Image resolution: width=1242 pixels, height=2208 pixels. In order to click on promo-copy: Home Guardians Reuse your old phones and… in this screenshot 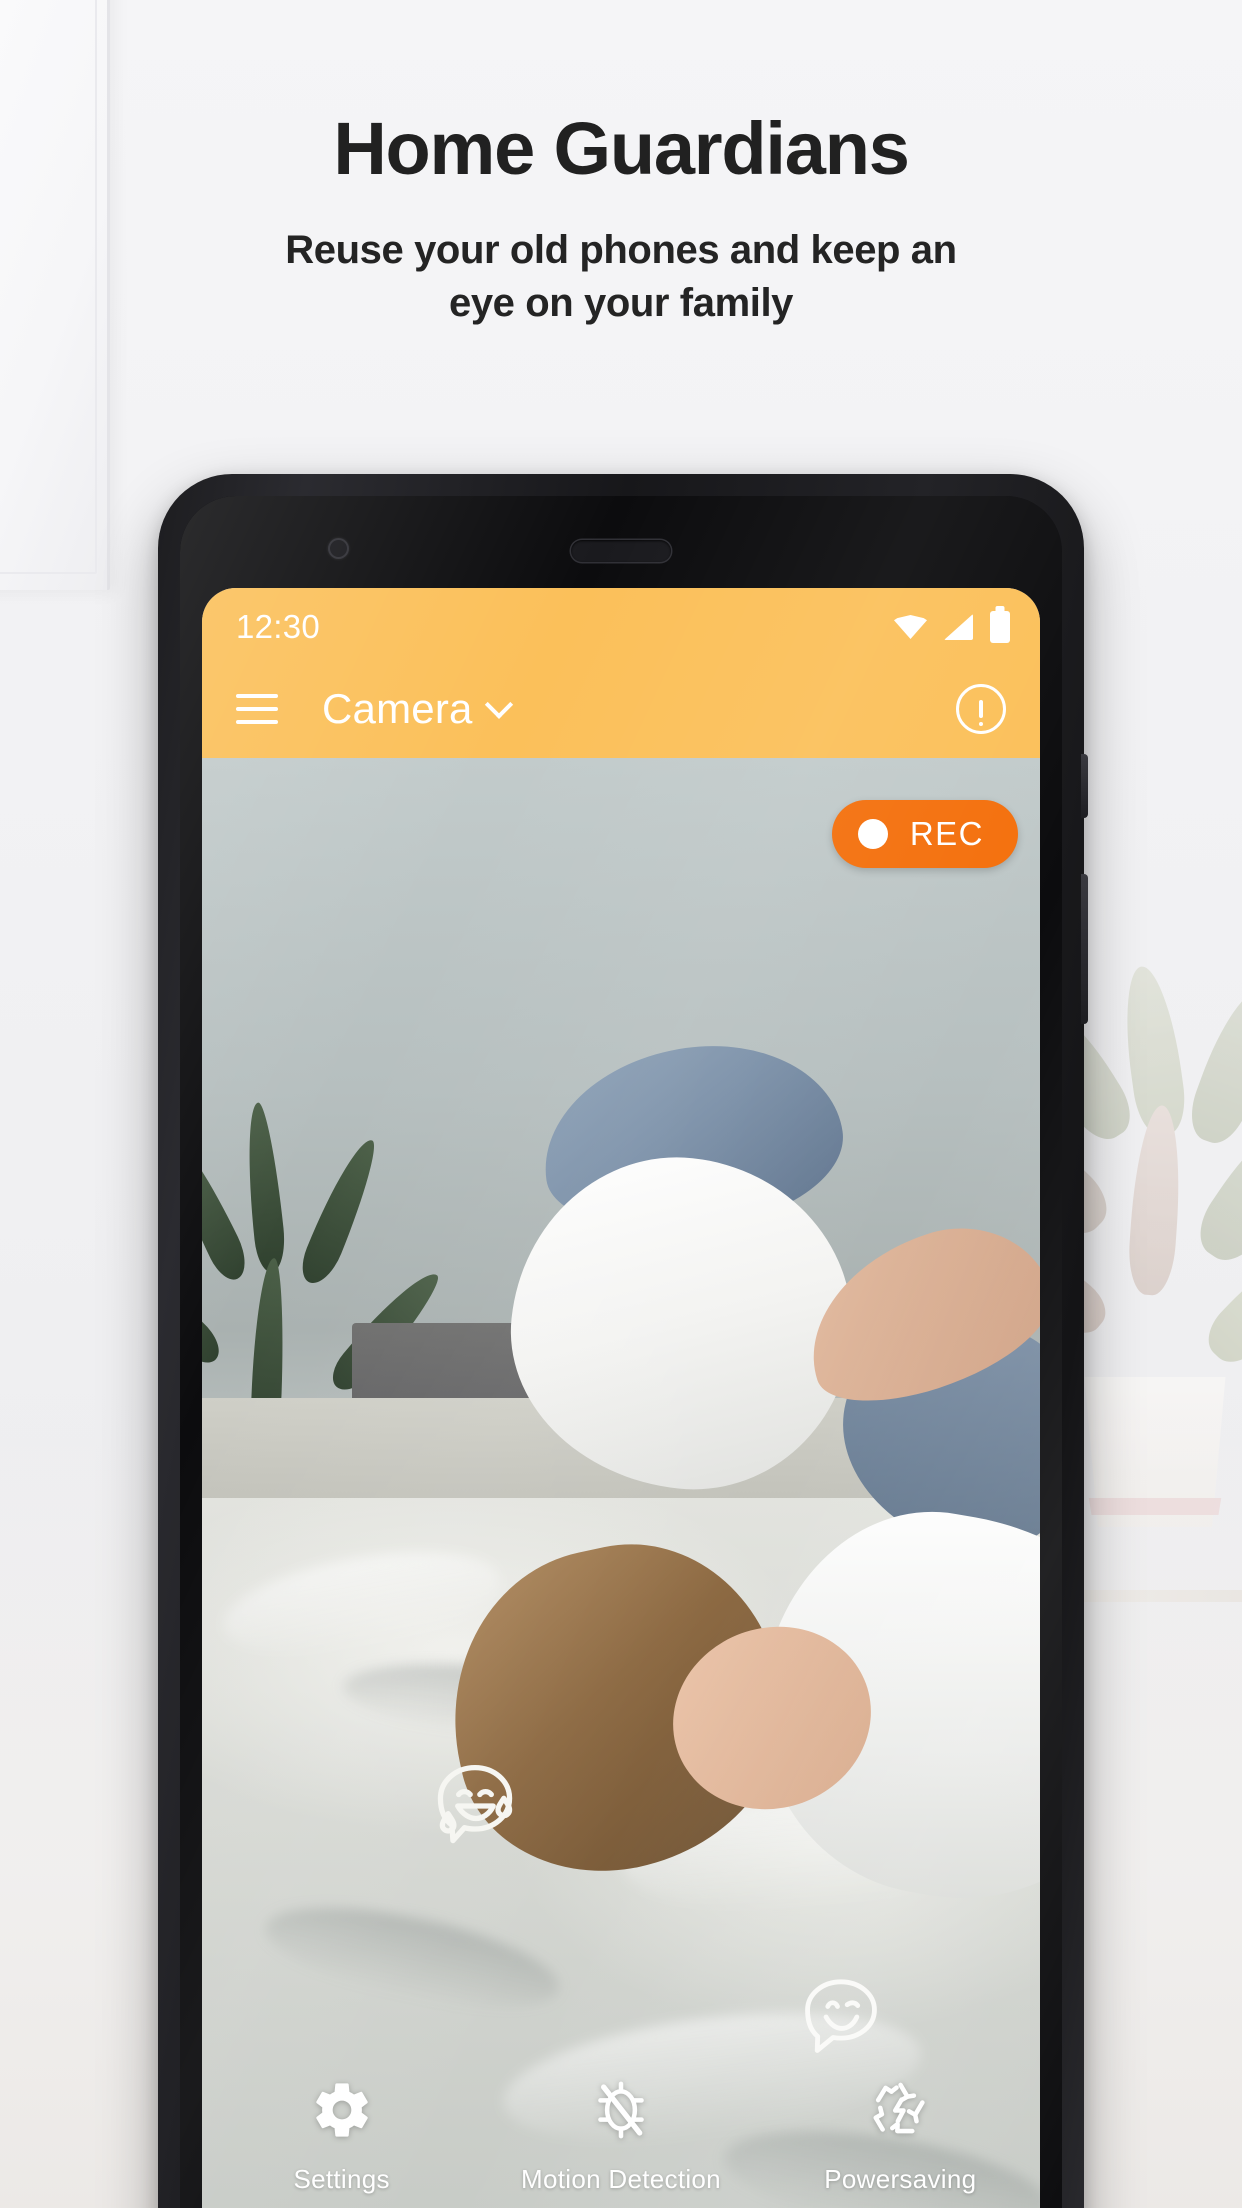, I will do `click(621, 221)`.